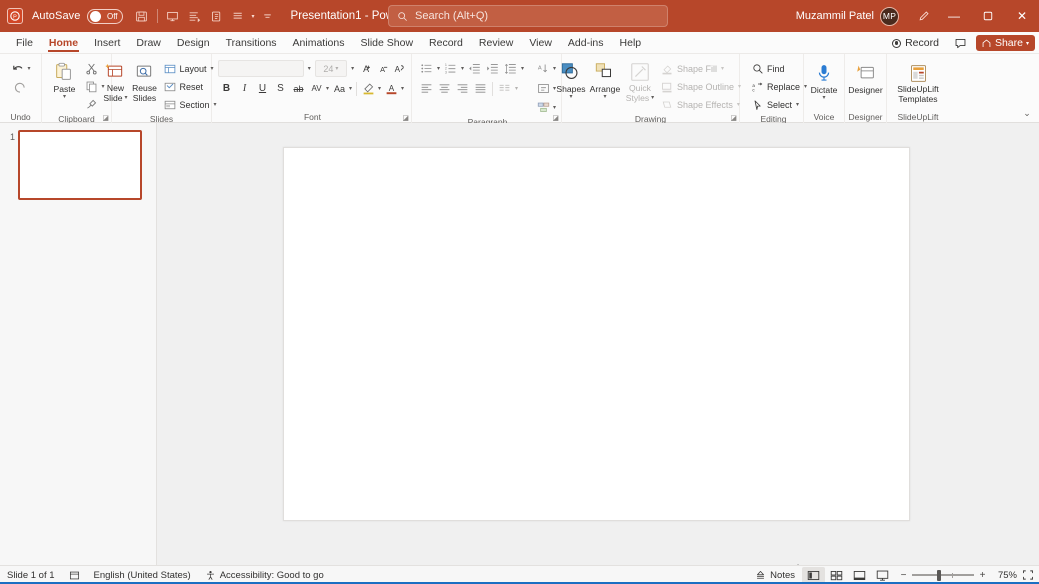 This screenshot has width=1039, height=584. What do you see at coordinates (586, 43) in the screenshot?
I see `tab-add-ins: Add-ins` at bounding box center [586, 43].